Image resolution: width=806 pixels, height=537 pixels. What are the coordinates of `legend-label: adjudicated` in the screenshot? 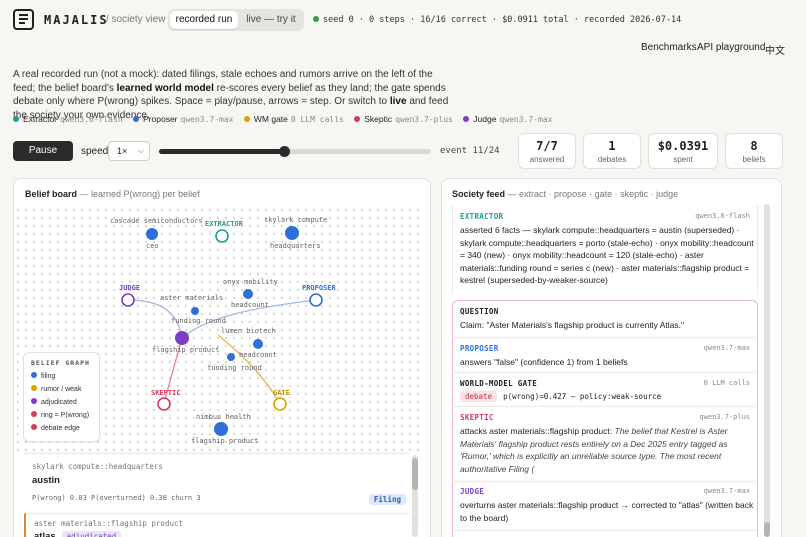 It's located at (59, 402).